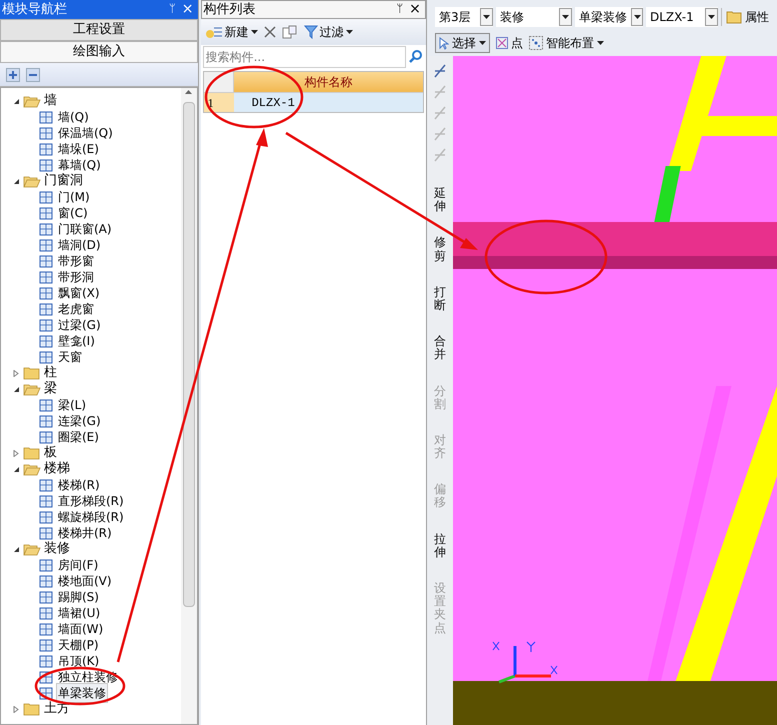 This screenshot has width=777, height=725. I want to click on panel-title: 构件列表, so click(230, 9).